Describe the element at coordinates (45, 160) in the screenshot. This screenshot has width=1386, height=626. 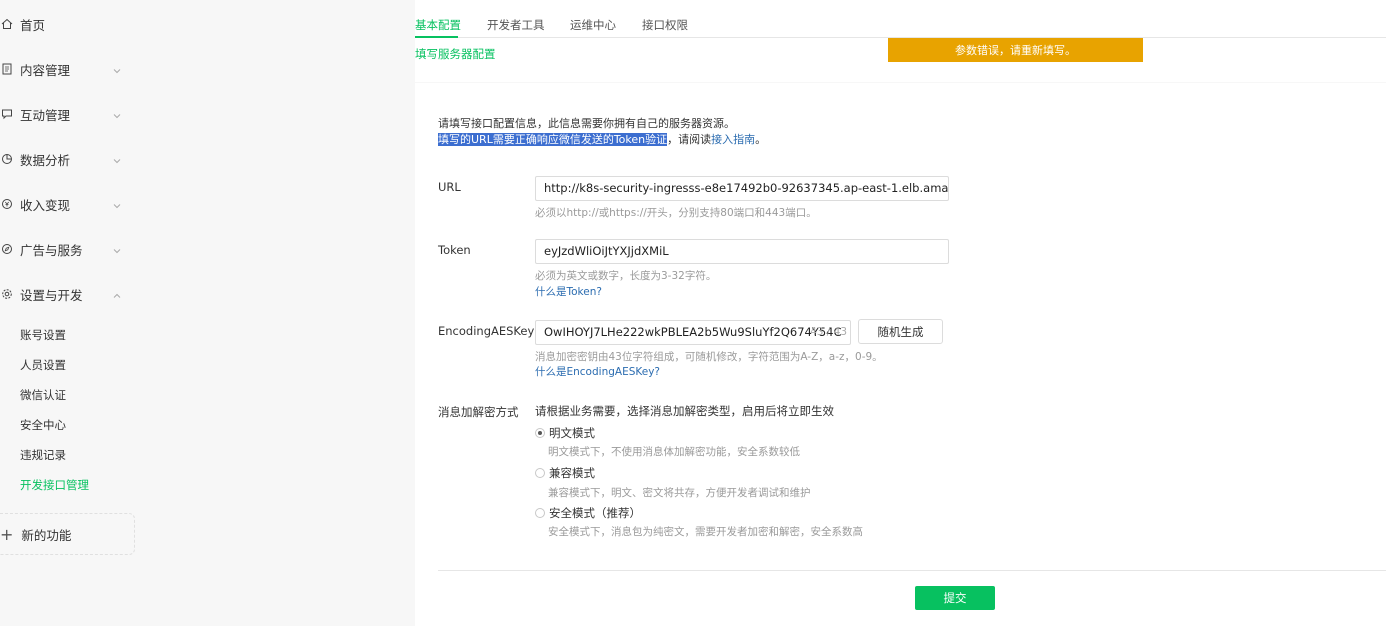
I see `nav-item-label: 数据分析` at that location.